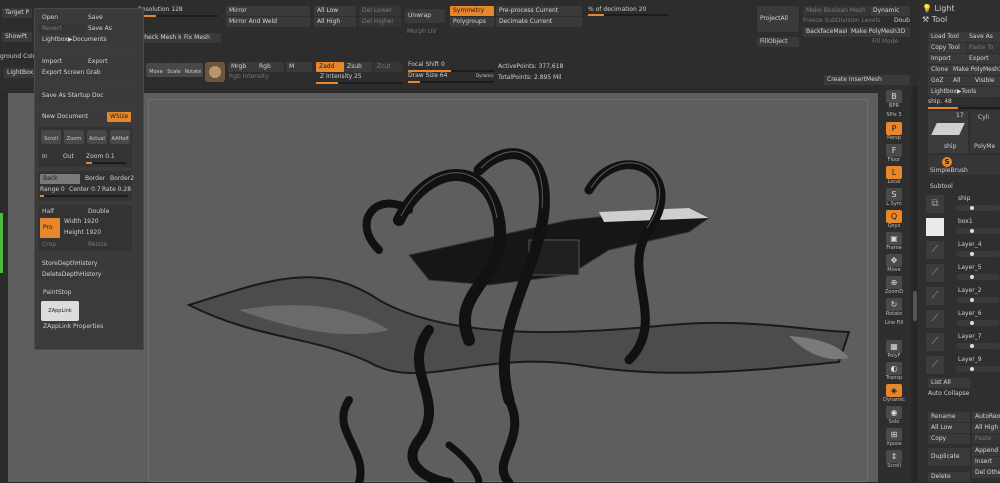 The height and width of the screenshot is (483, 1000). What do you see at coordinates (85, 40) in the screenshot?
I see `lightbox-documents-button: Lightbox▶Documents` at bounding box center [85, 40].